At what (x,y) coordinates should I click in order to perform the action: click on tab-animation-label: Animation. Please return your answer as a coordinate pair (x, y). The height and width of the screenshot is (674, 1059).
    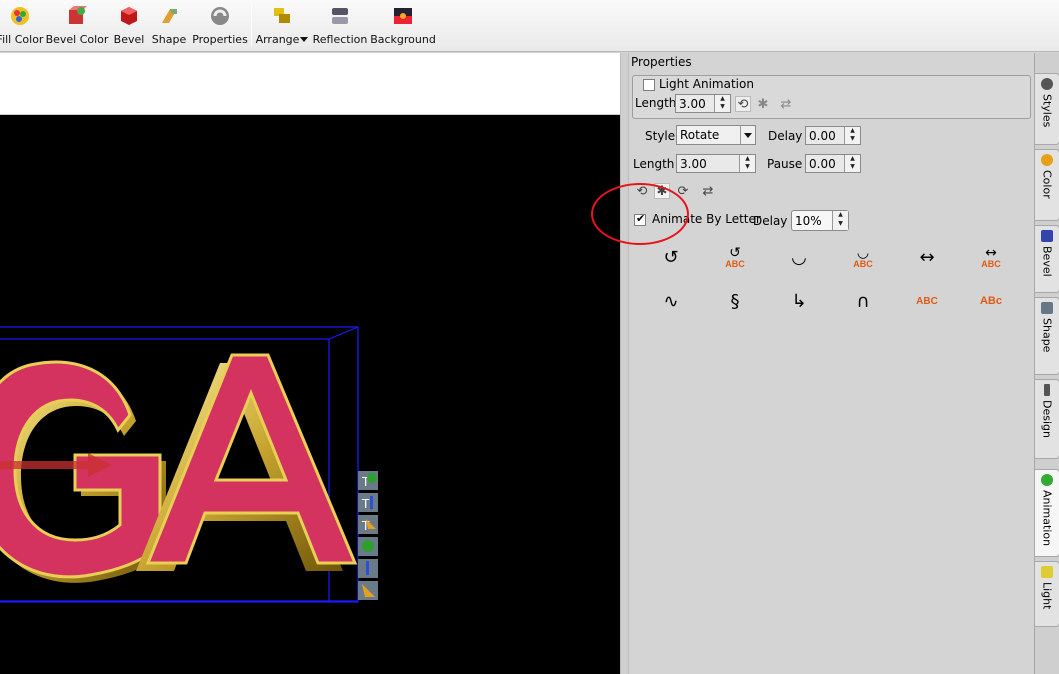
    Looking at the image, I should click on (1047, 518).